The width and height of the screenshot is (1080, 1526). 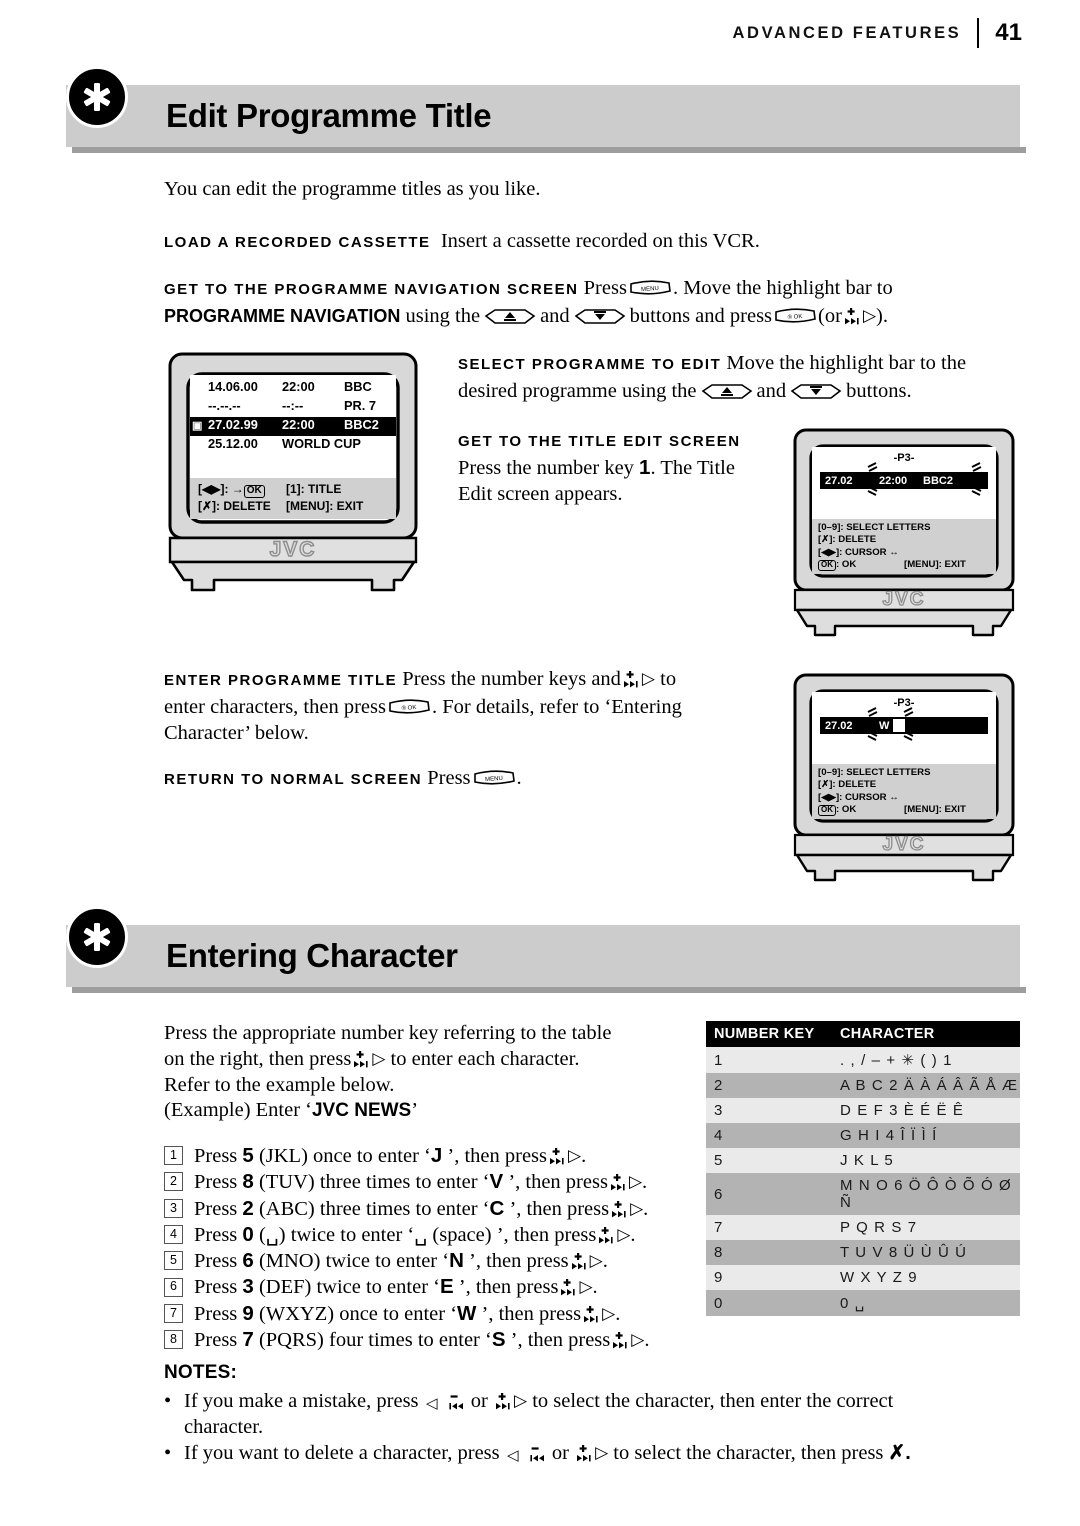 I want to click on table-cell-chars: . , / – + ✳ ( ) 1, so click(x=926, y=1060).